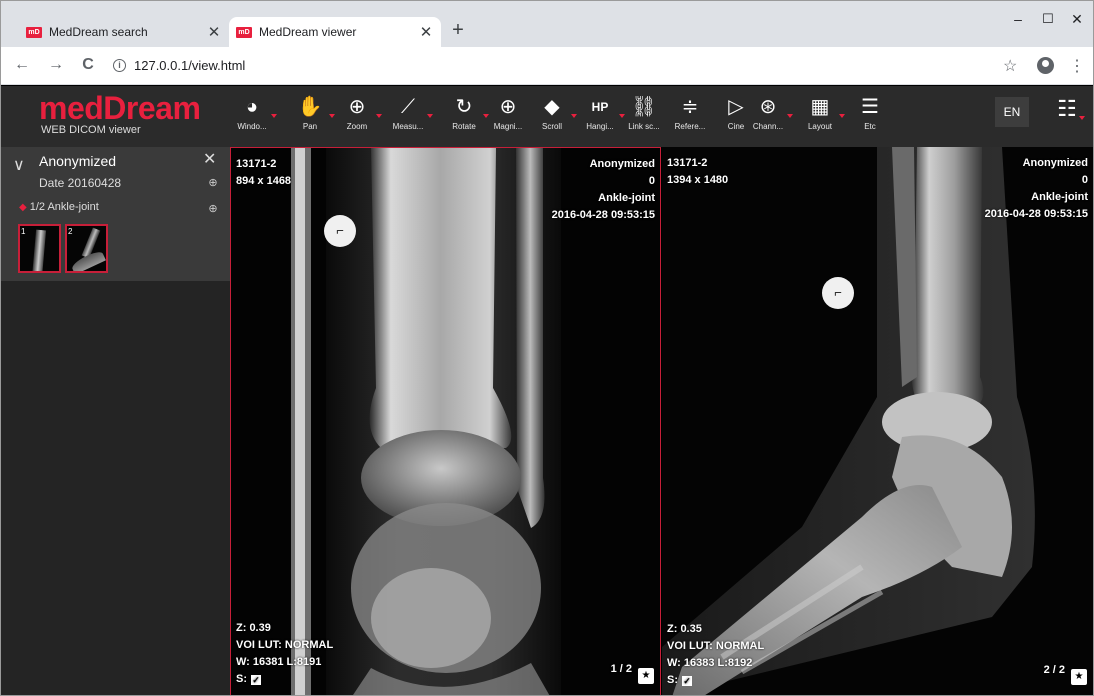  I want to click on download-series-icon: ⊕, so click(213, 208).